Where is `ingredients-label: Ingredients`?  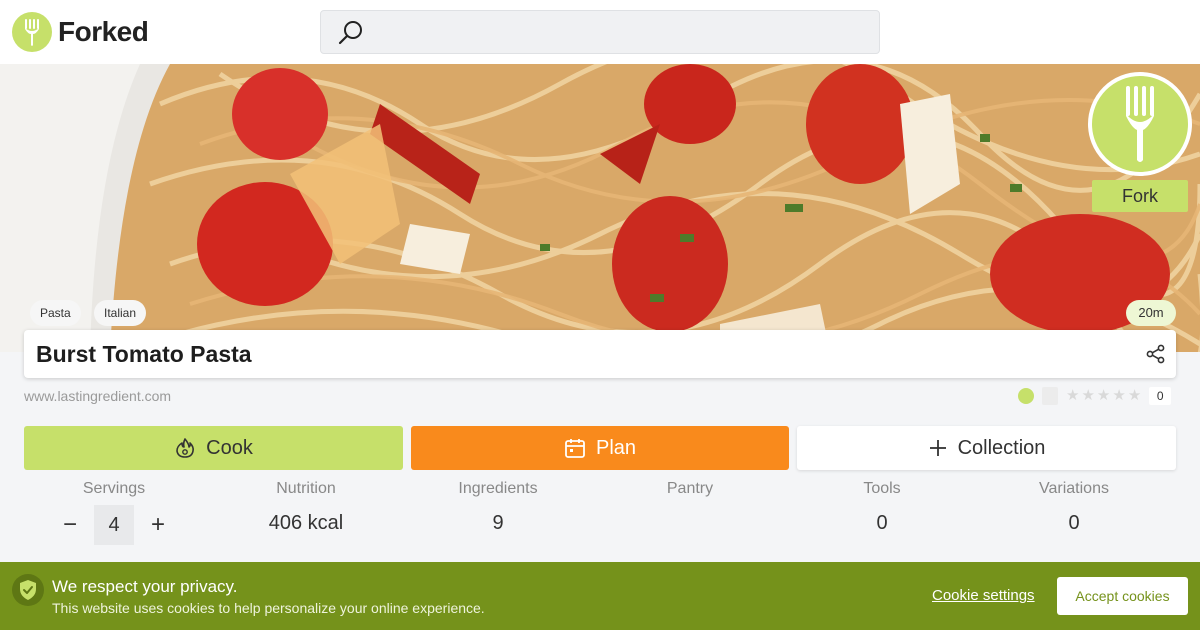
ingredients-label: Ingredients is located at coordinates (498, 488).